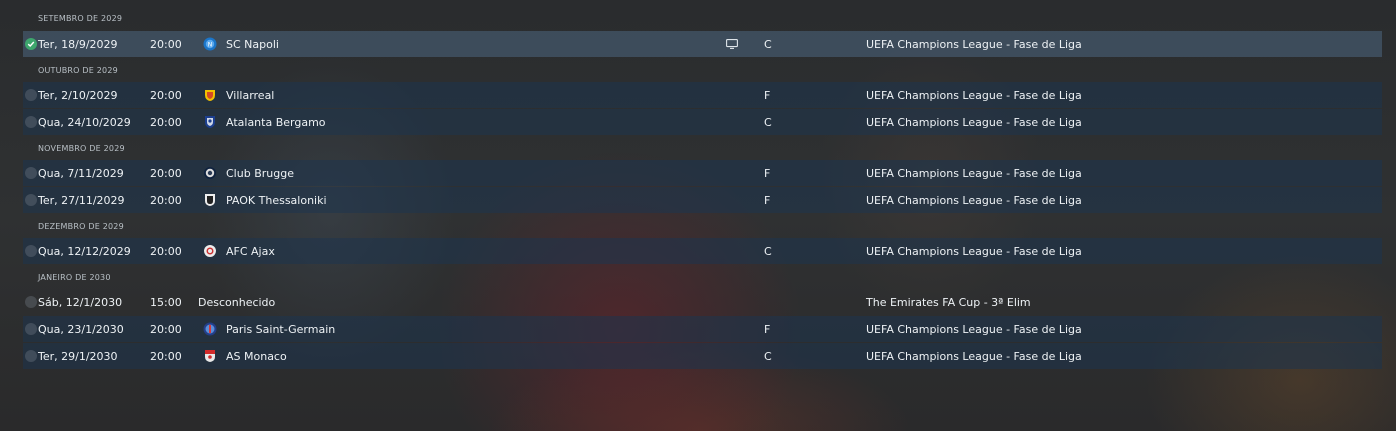  I want to click on psg-crest-icon, so click(210, 329).